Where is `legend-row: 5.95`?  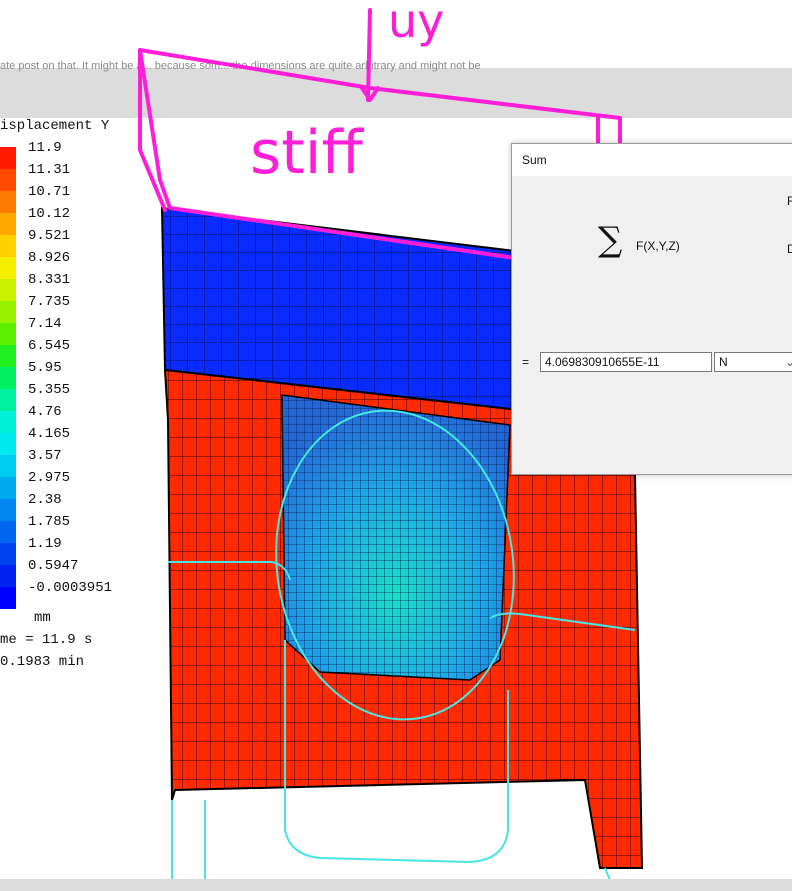
legend-row: 5.95 is located at coordinates (70, 373).